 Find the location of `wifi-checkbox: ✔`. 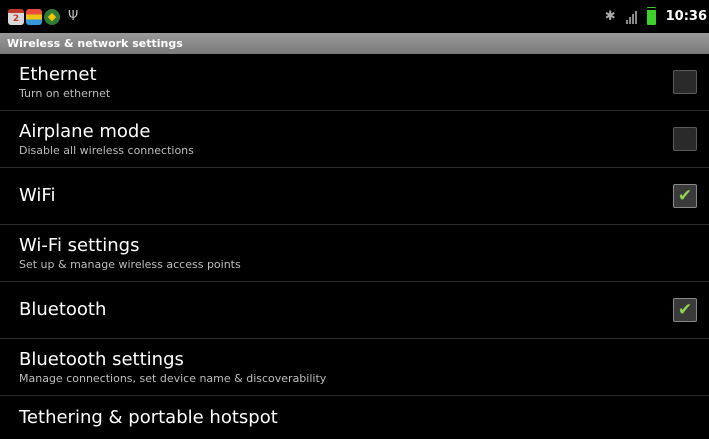

wifi-checkbox: ✔ is located at coordinates (685, 196).